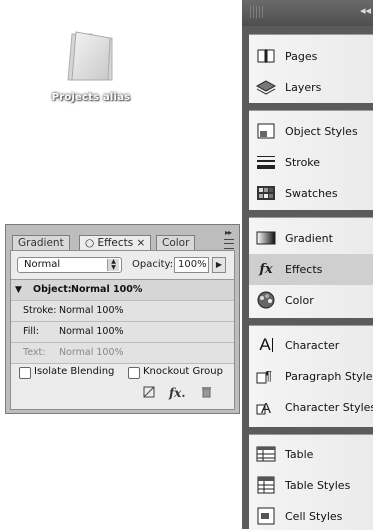 This screenshot has width=373, height=532. What do you see at coordinates (266, 131) in the screenshot?
I see `object-styles-icon` at bounding box center [266, 131].